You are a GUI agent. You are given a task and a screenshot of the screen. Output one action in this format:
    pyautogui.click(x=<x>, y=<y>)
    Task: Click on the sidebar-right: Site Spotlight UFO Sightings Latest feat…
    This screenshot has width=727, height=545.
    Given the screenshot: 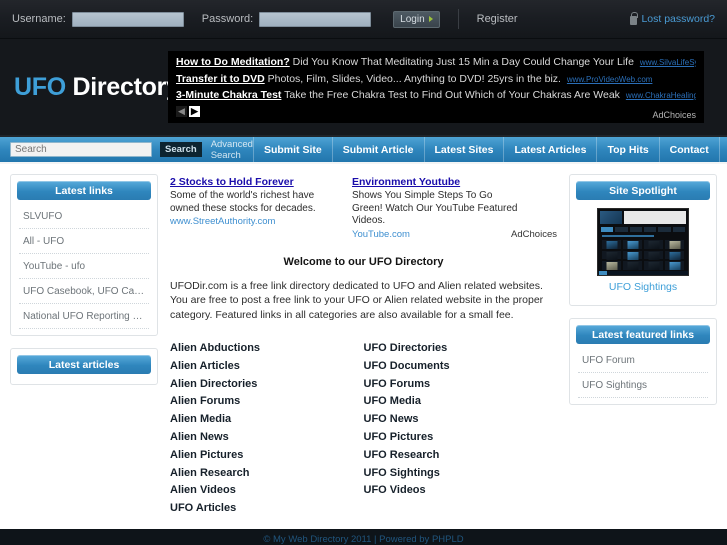 What is the action you would take?
    pyautogui.click(x=643, y=346)
    